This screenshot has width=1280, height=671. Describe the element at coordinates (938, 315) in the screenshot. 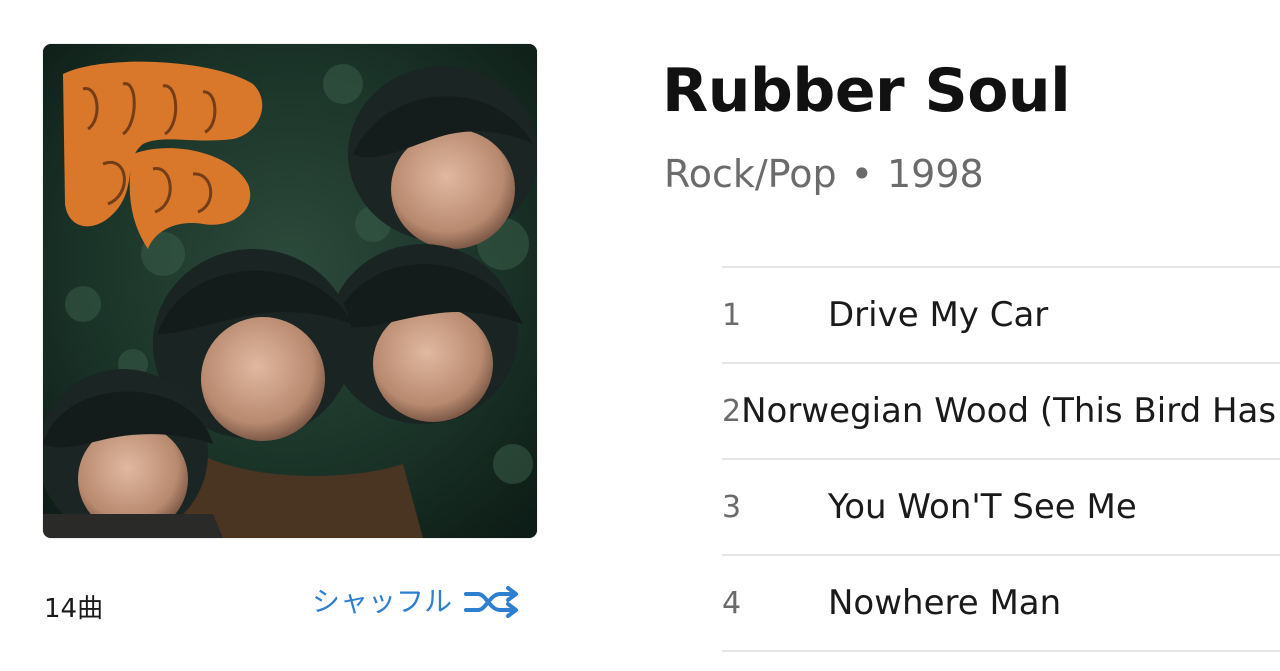

I see `track-title: Drive My Car` at that location.